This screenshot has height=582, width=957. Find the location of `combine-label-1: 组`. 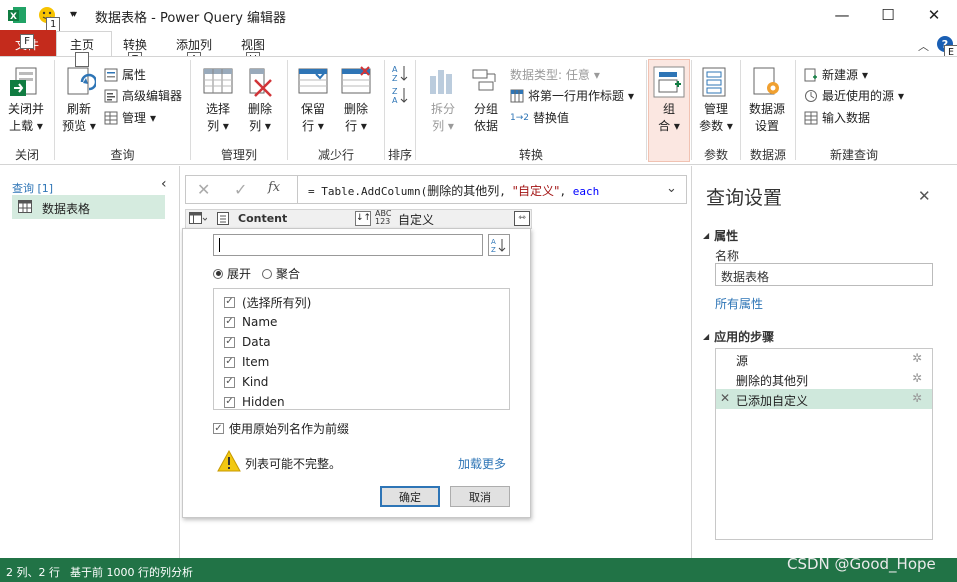

combine-label-1: 组 is located at coordinates (668, 109).